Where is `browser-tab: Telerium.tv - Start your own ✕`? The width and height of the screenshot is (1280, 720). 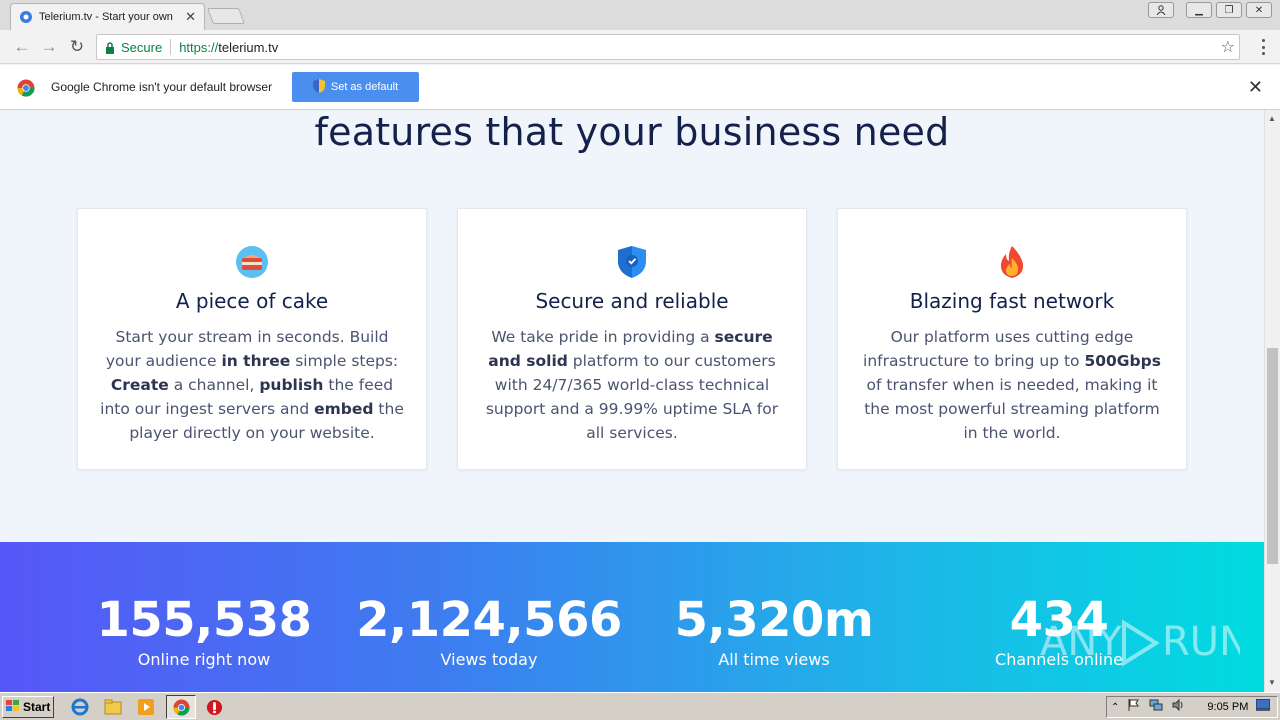
browser-tab: Telerium.tv - Start your own ✕ is located at coordinates (107, 16).